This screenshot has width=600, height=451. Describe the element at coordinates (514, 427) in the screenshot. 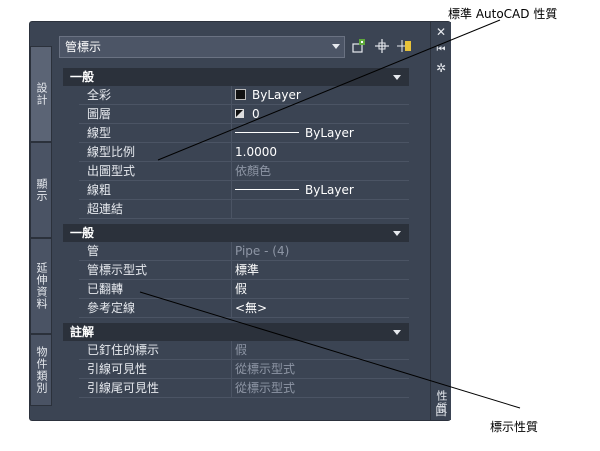

I see `callout-display-properties: 標示性質` at that location.